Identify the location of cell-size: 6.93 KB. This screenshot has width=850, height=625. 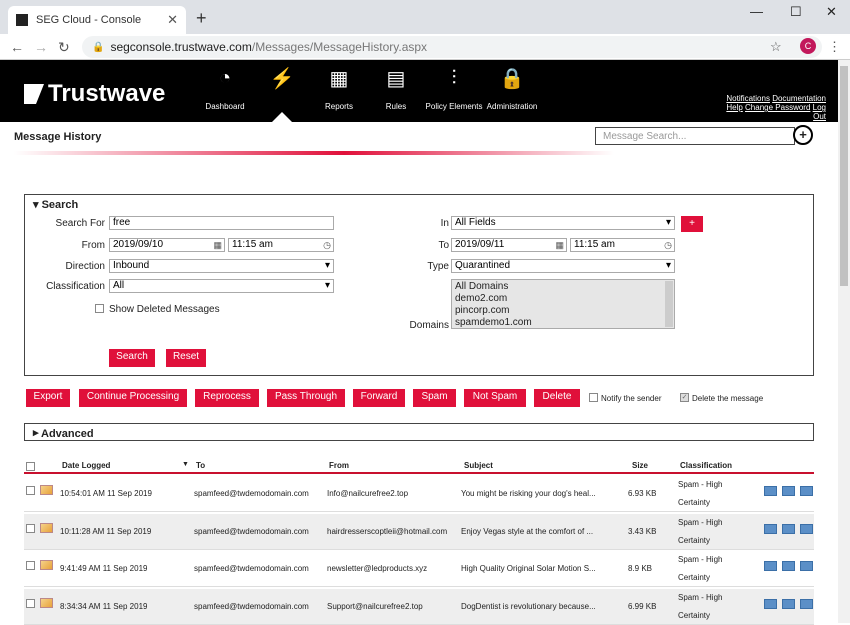
(642, 493).